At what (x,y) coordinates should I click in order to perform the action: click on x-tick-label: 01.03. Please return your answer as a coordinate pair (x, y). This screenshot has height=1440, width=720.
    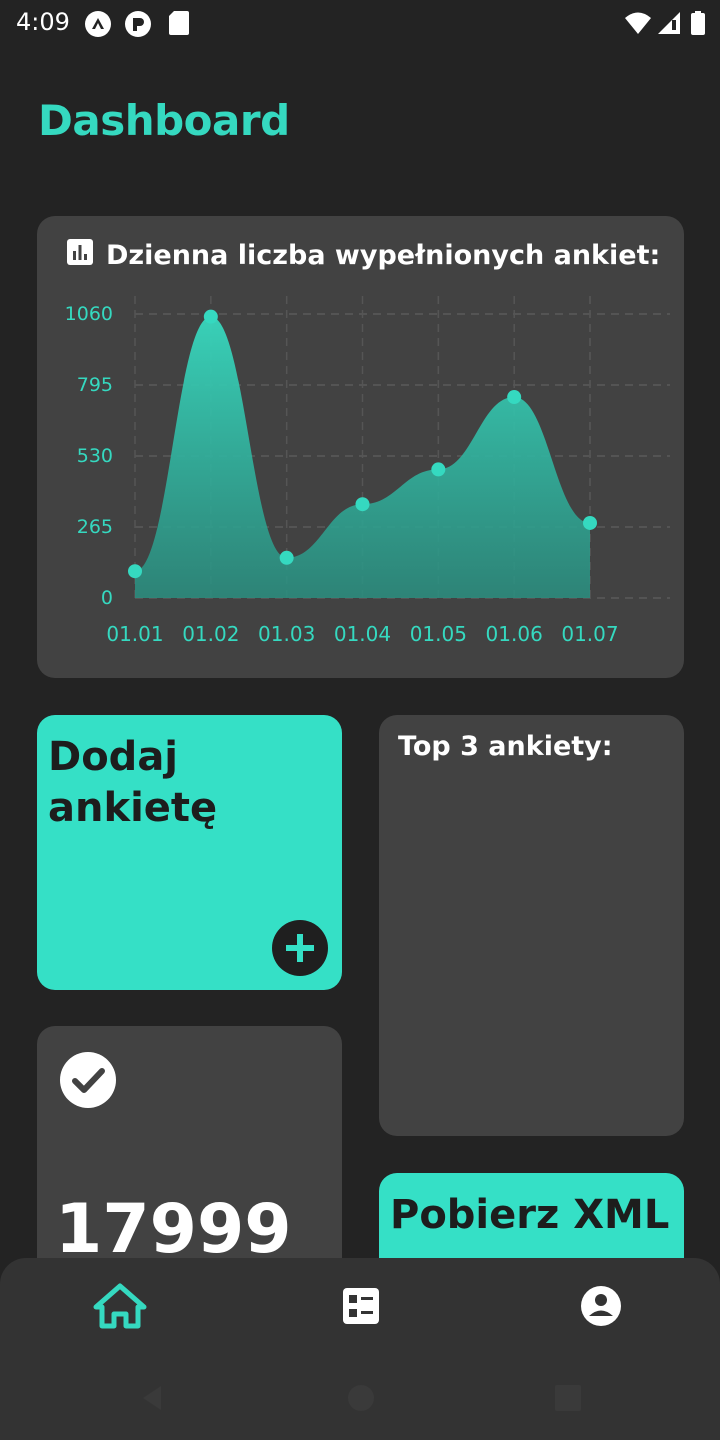
    Looking at the image, I should click on (286, 634).